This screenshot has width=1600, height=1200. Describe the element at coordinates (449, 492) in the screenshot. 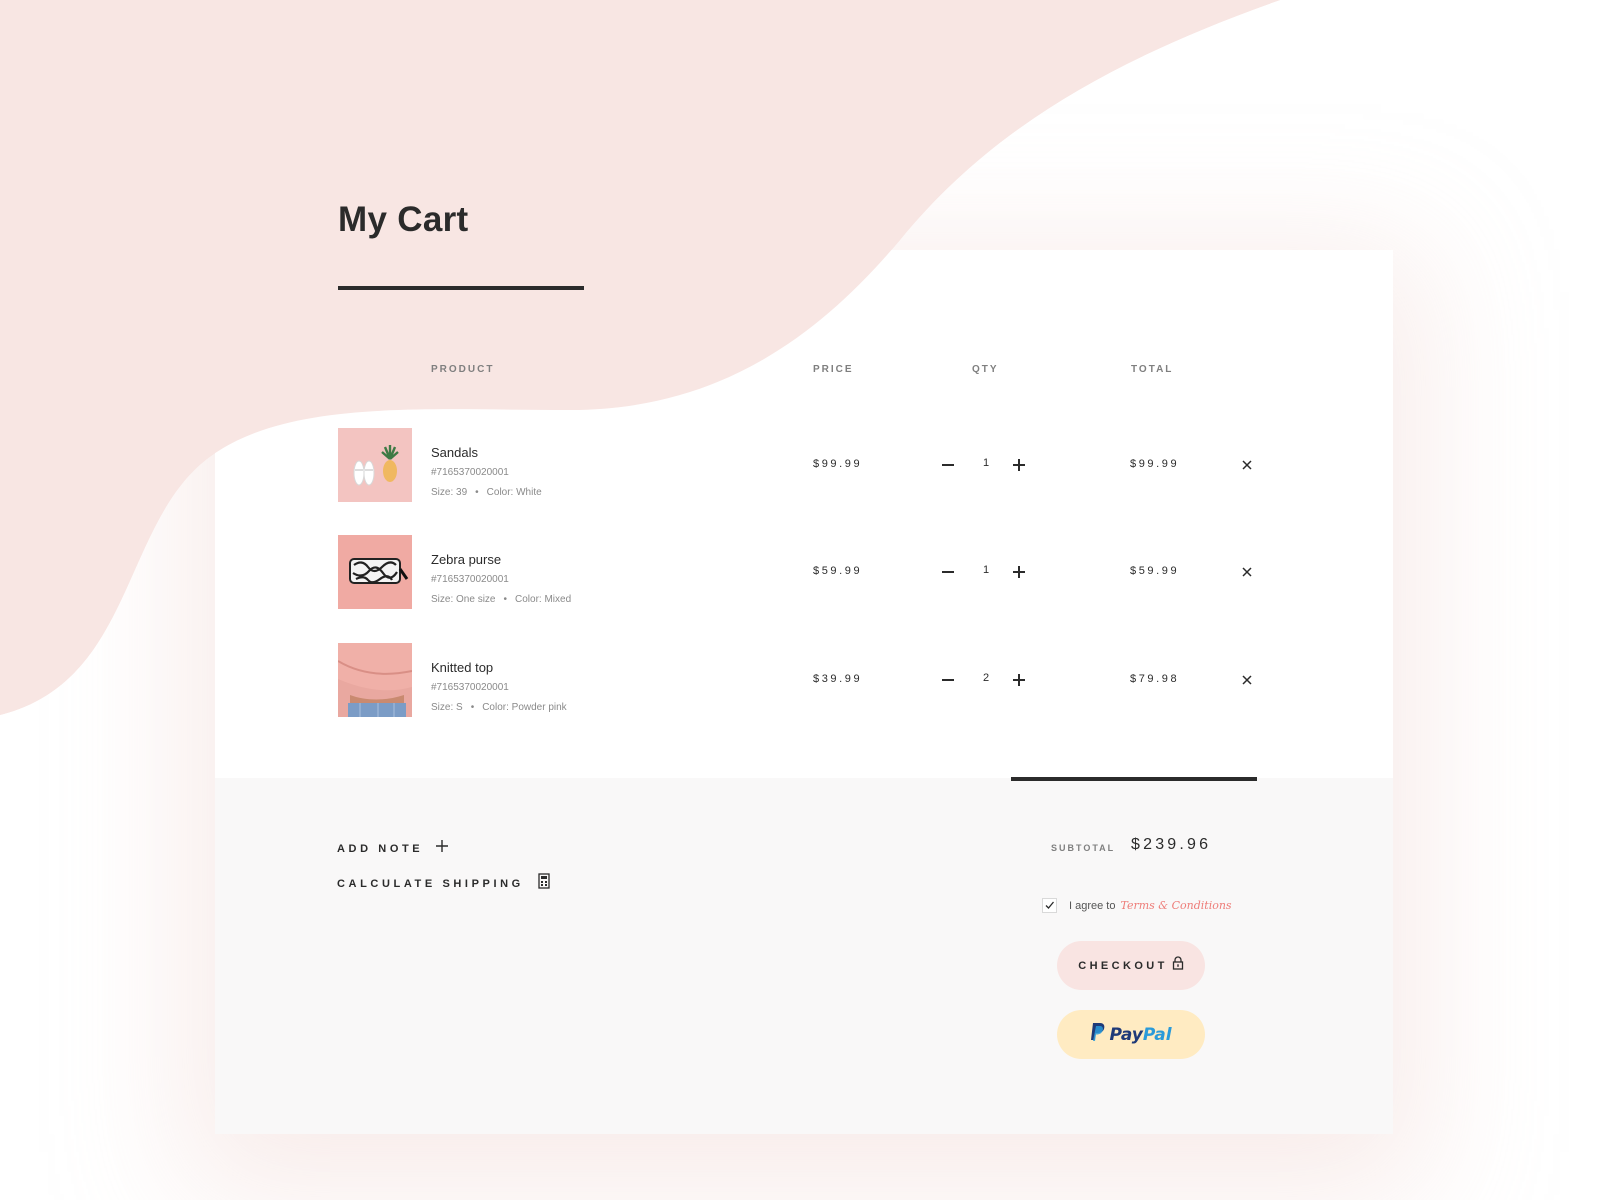

I see `product-size: Size: 39` at that location.